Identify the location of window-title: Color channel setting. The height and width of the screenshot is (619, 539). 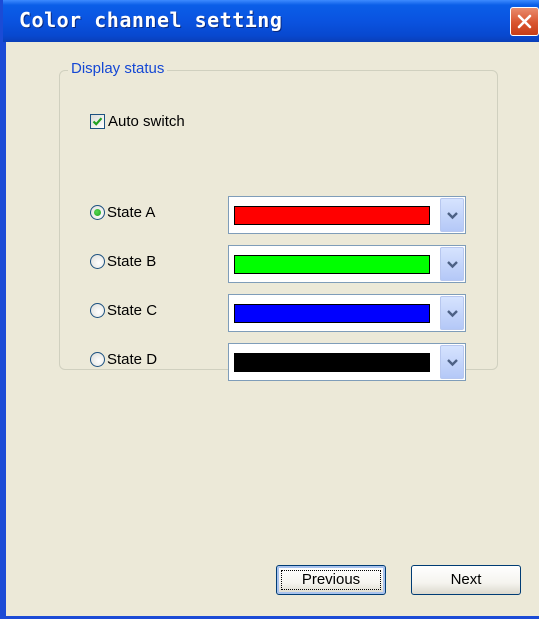
(151, 20).